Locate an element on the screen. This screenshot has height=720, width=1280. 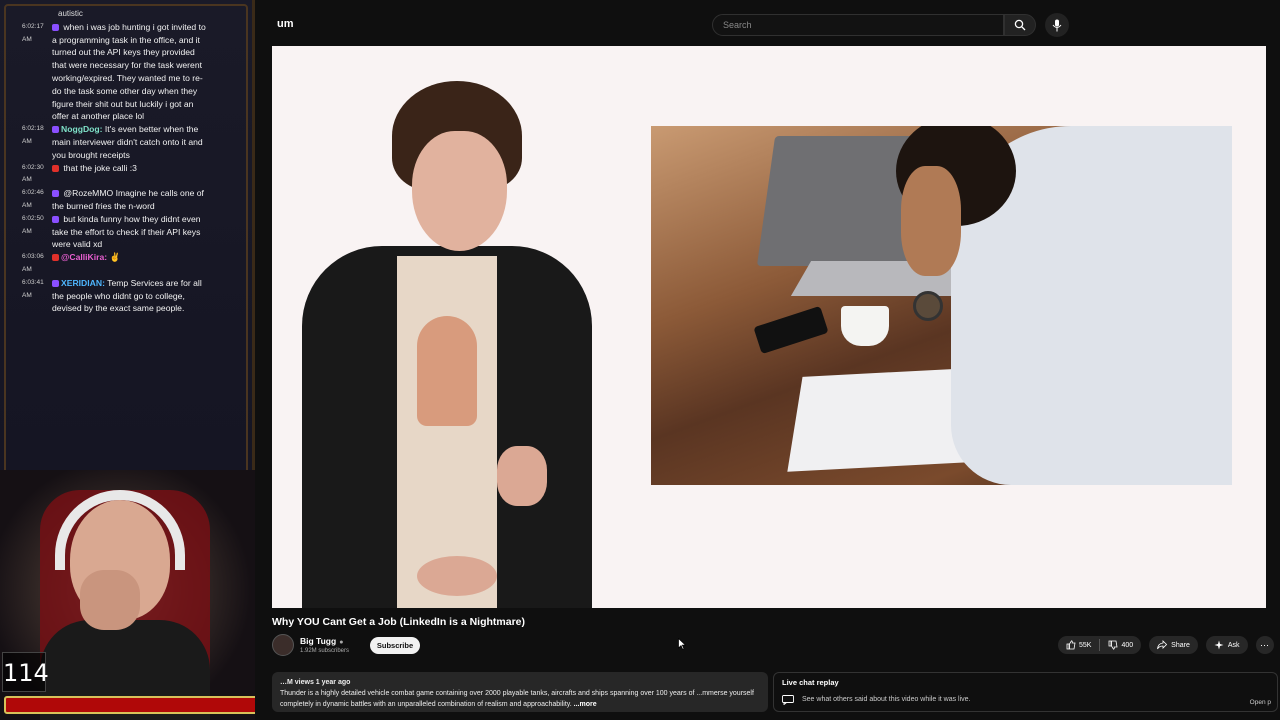
chat-timestamp: 6:02:30 AM is located at coordinates (33, 173).